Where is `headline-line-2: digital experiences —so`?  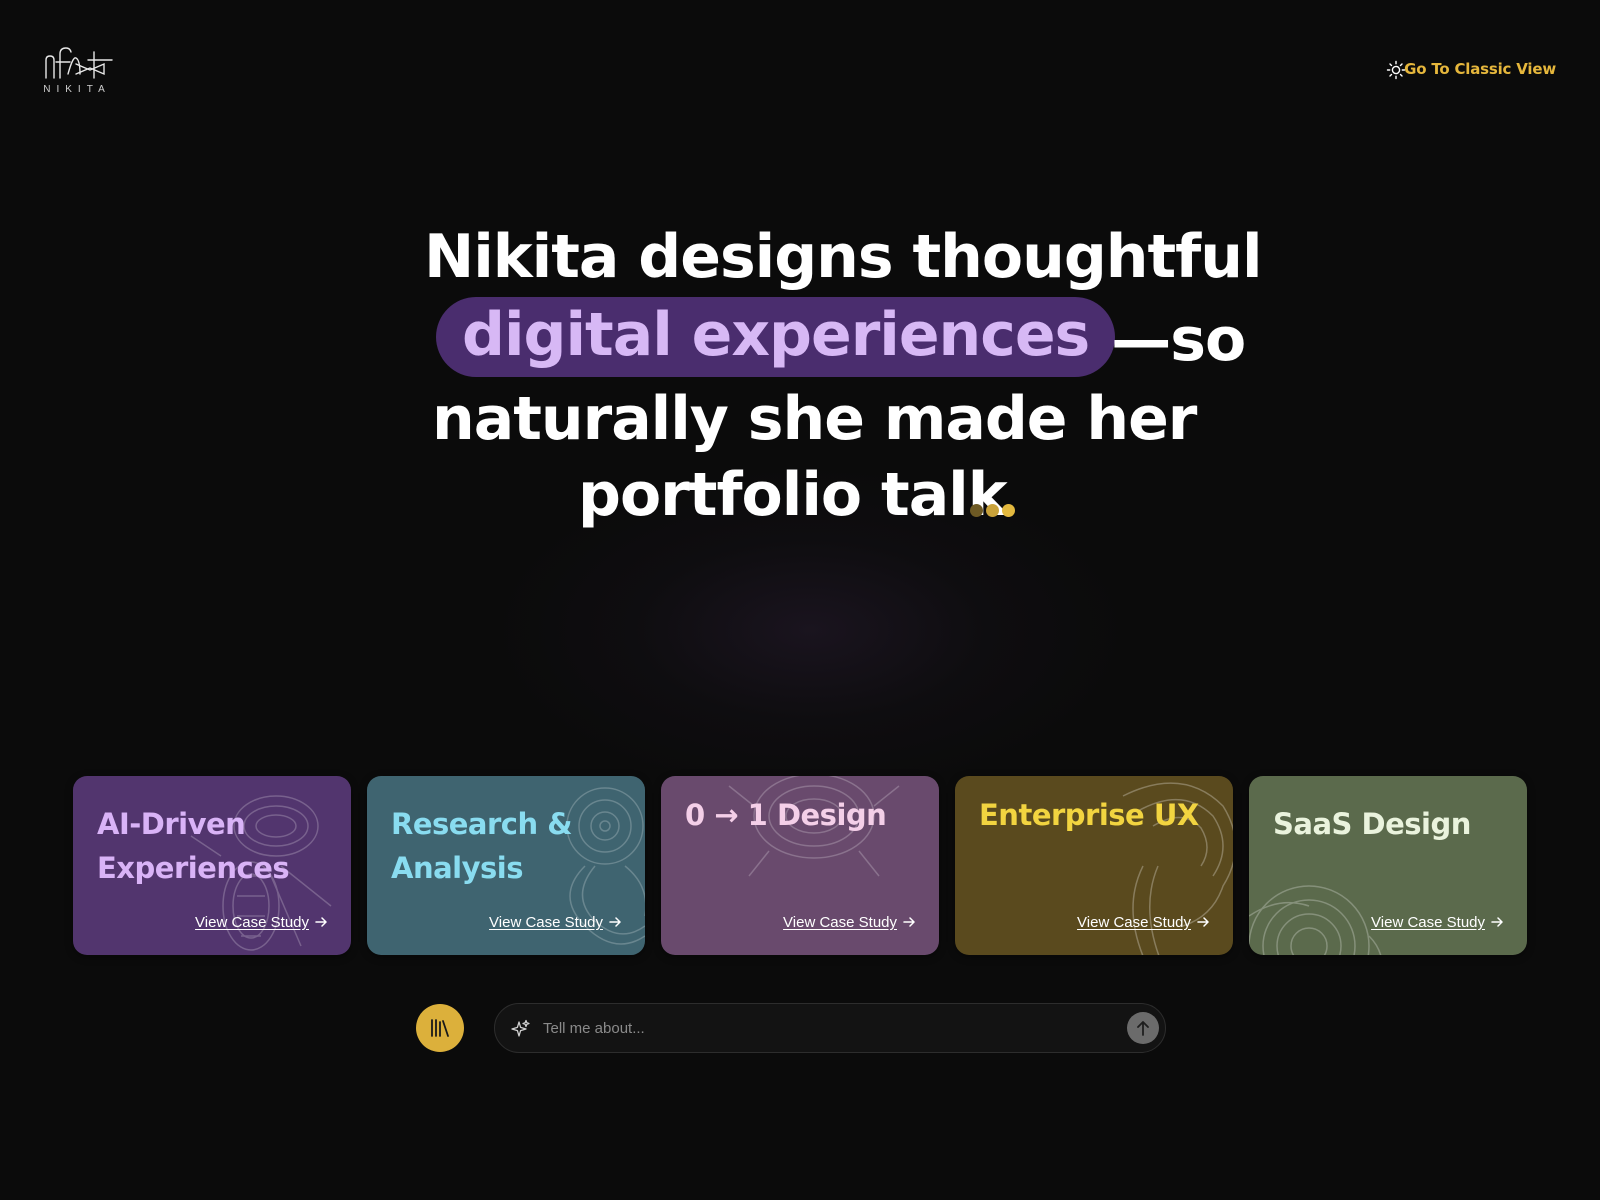
headline-line-2: digital experiences —so is located at coordinates (841, 337).